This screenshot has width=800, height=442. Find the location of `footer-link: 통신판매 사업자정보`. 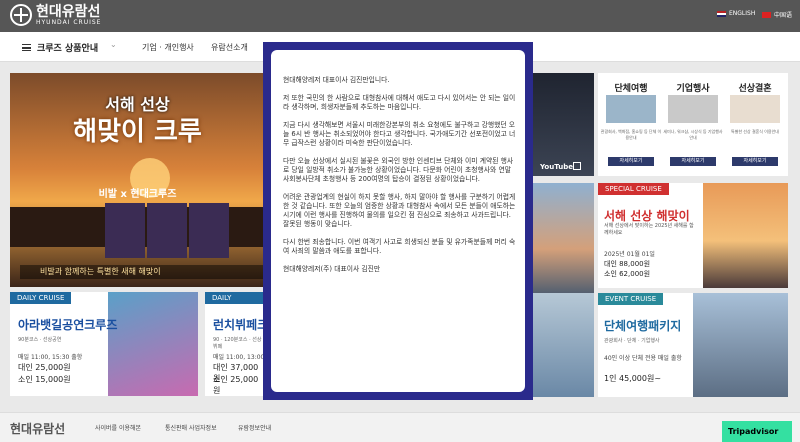

footer-link: 통신판매 사업자정보 is located at coordinates (191, 427).